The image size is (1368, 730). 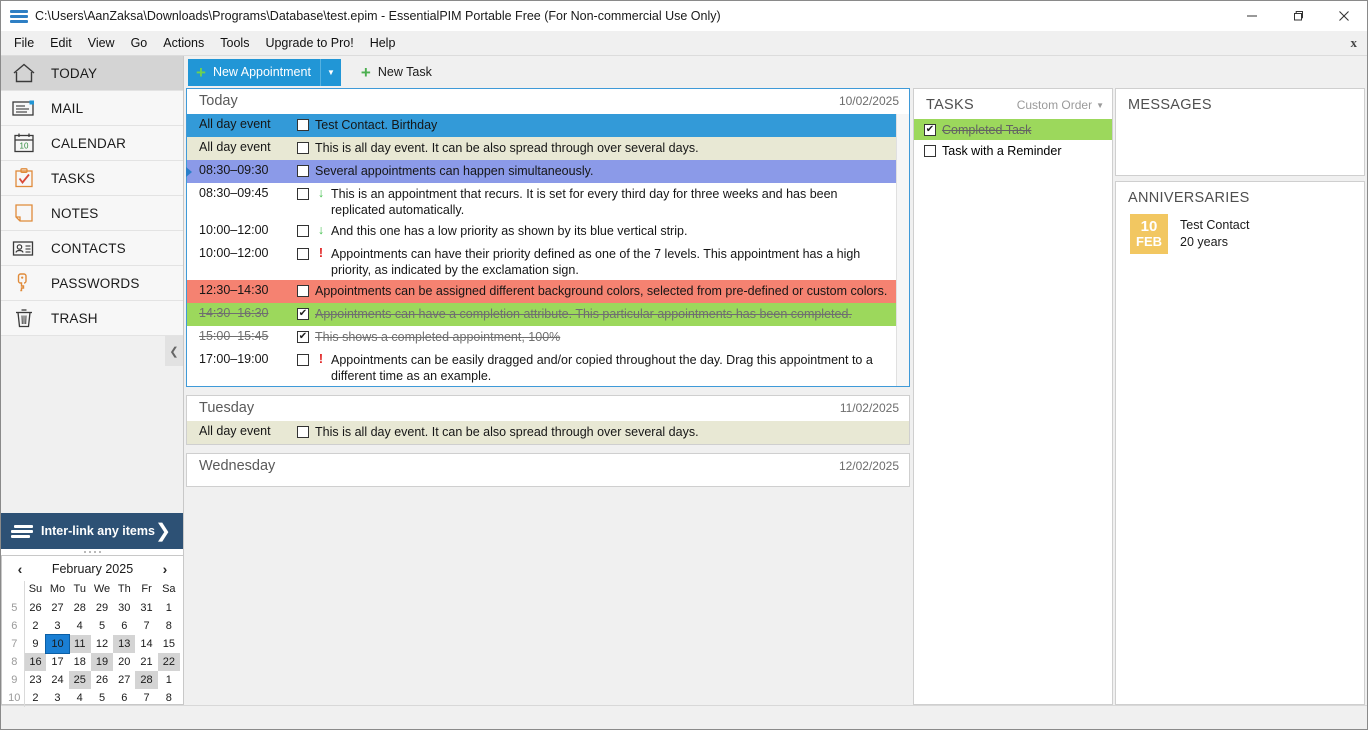 I want to click on sidebar-item-notes: NOTES, so click(x=92, y=213).